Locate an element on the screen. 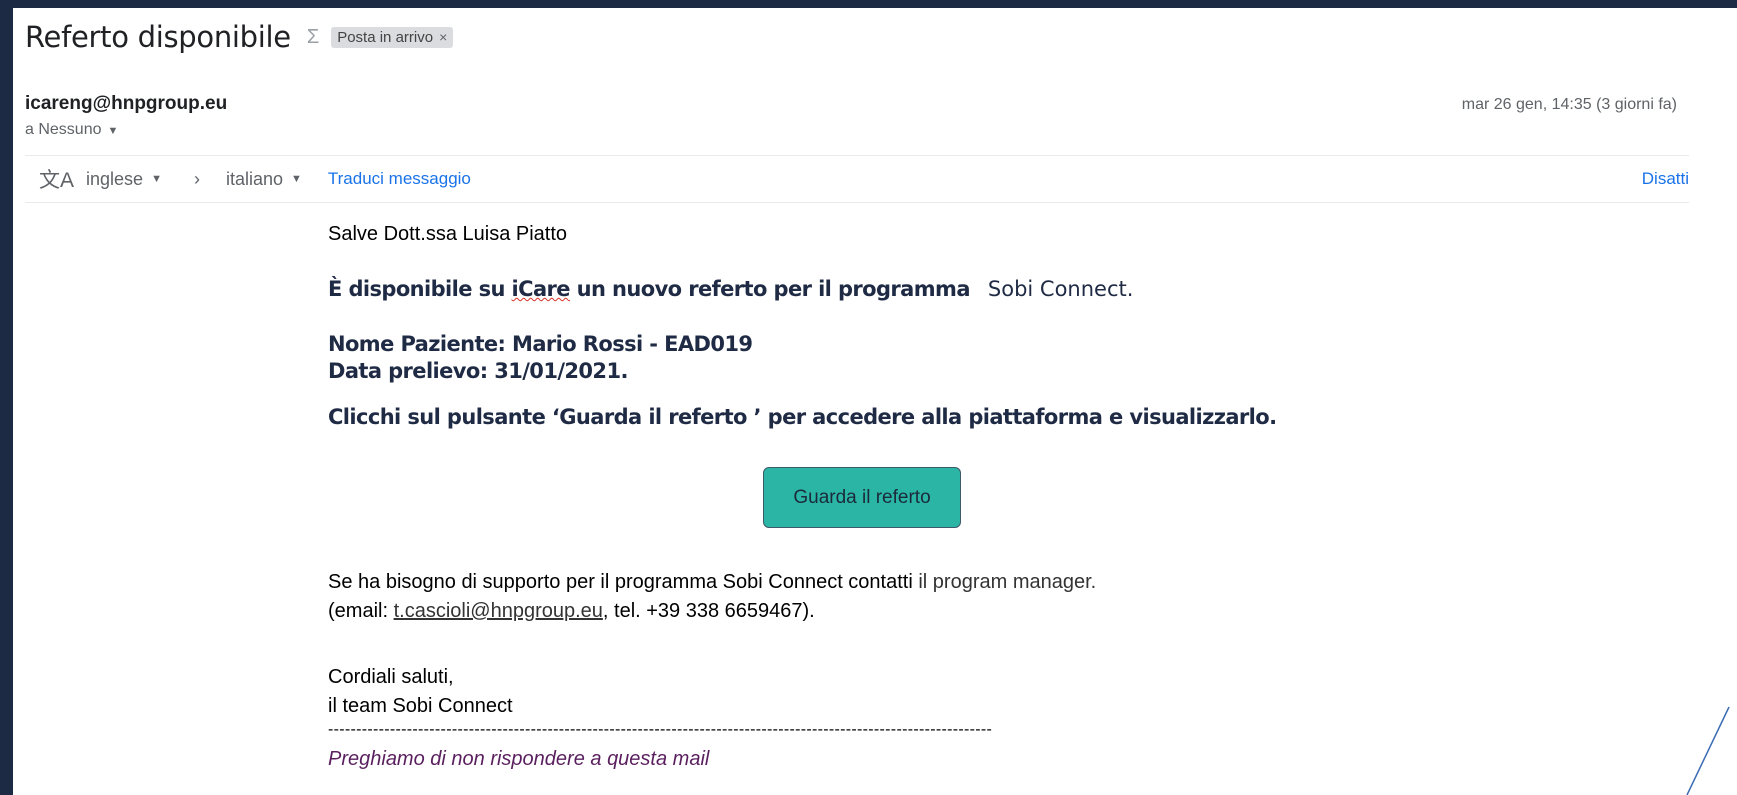 Image resolution: width=1737 pixels, height=795 pixels. support-manager: il program manager. is located at coordinates (1004, 582).